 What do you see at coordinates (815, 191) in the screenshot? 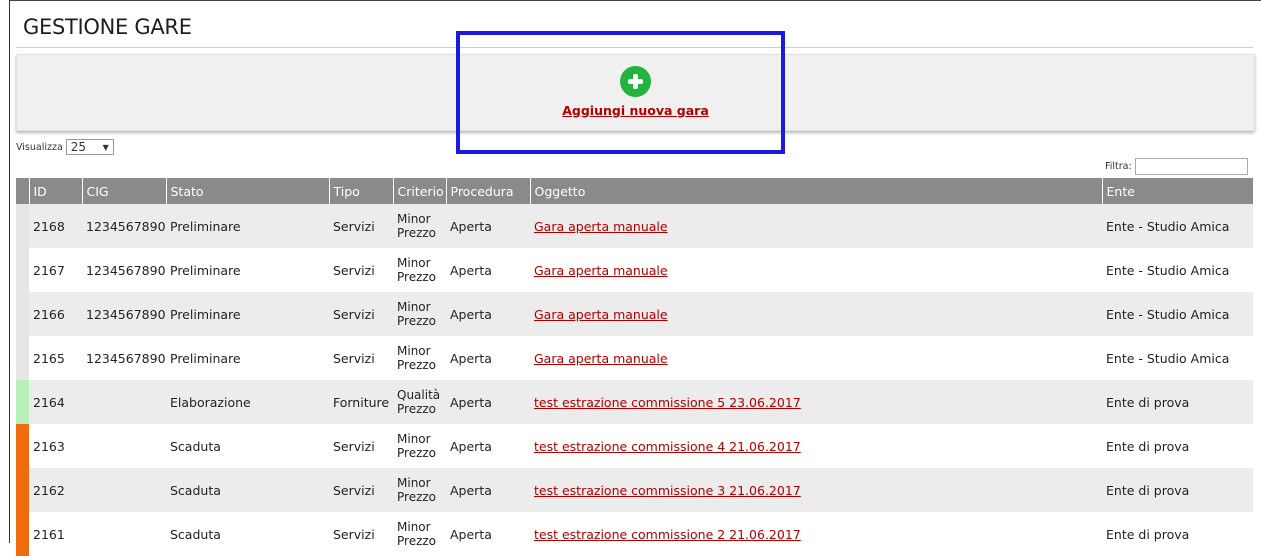
I see `header-oggetto: Oggetto` at bounding box center [815, 191].